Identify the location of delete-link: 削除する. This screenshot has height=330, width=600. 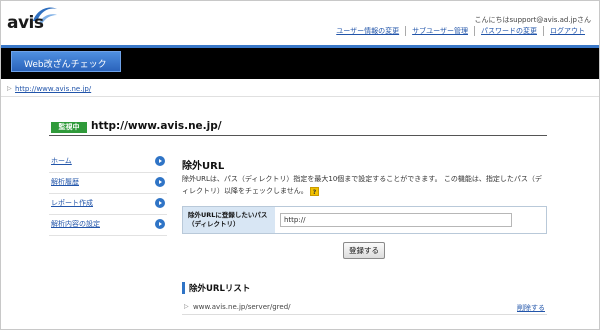
(531, 308).